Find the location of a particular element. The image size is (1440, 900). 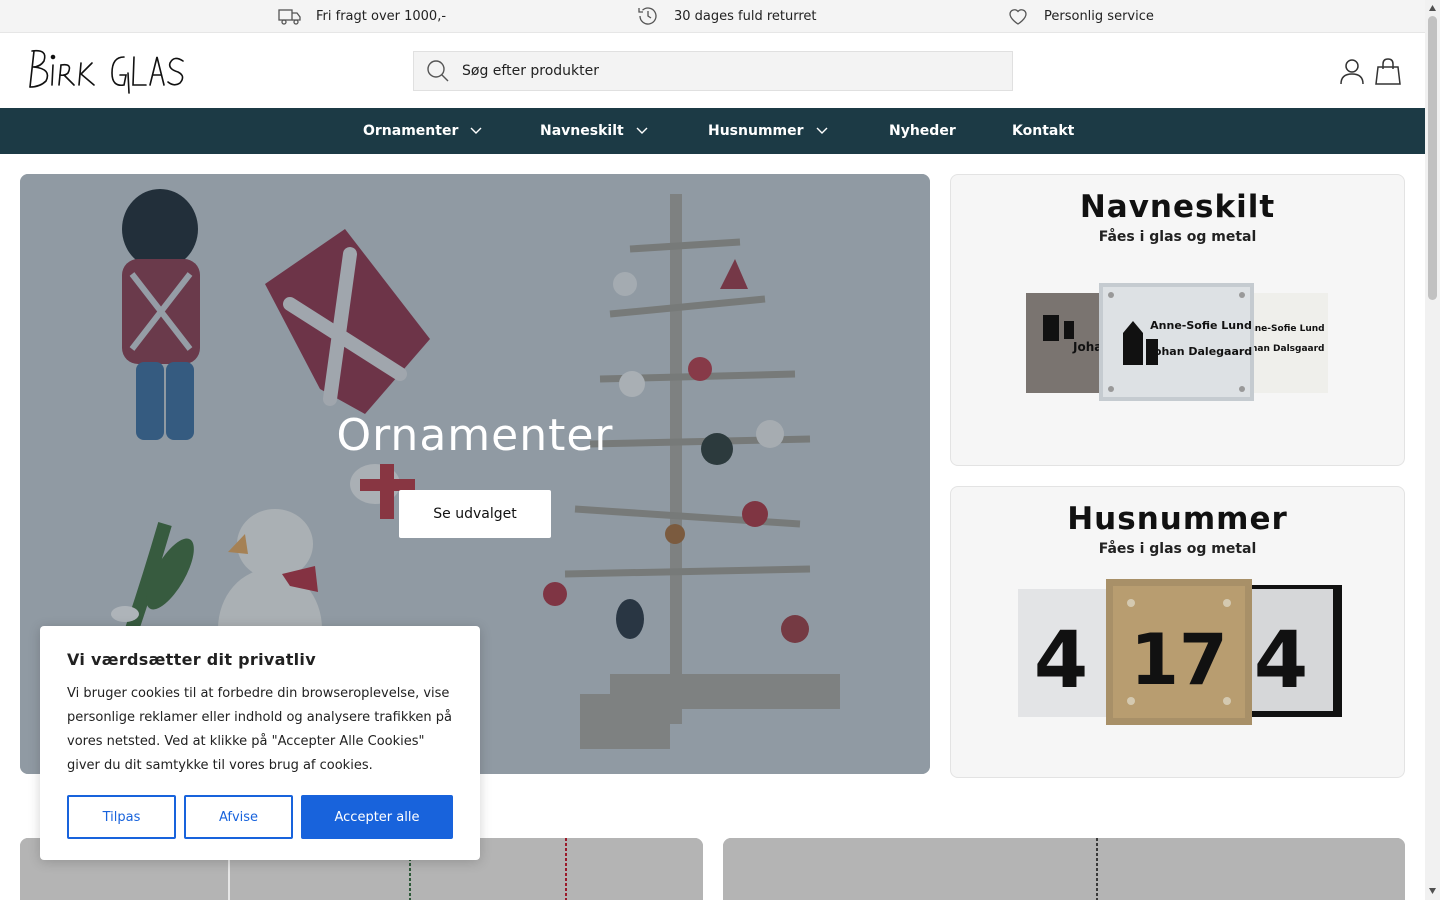

see-selection-button: Se udvalget is located at coordinates (475, 514).